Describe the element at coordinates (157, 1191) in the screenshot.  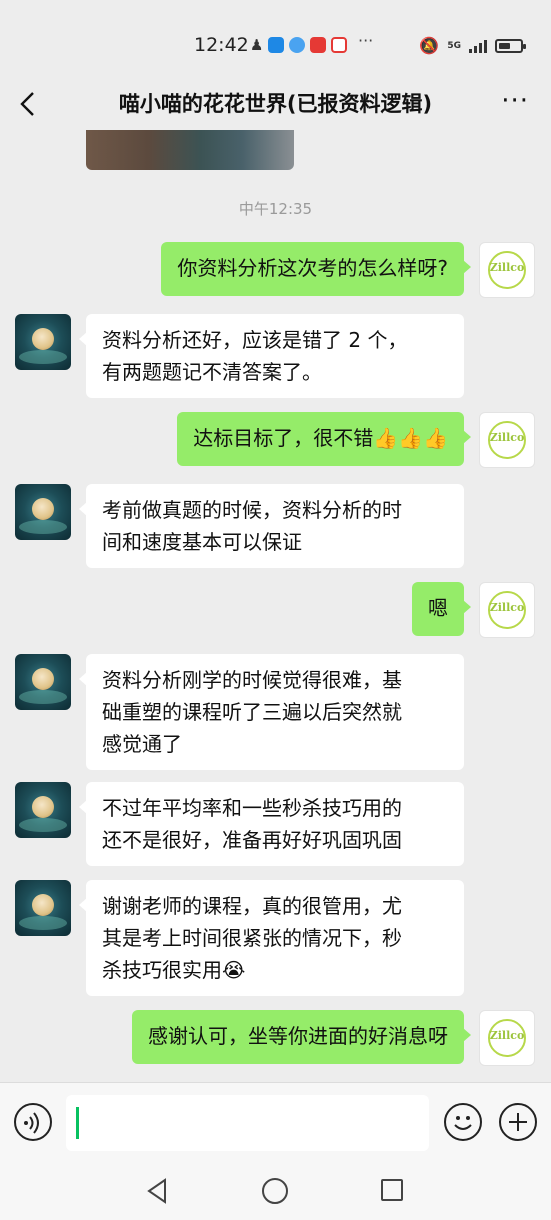
I see `nav-back-icon` at that location.